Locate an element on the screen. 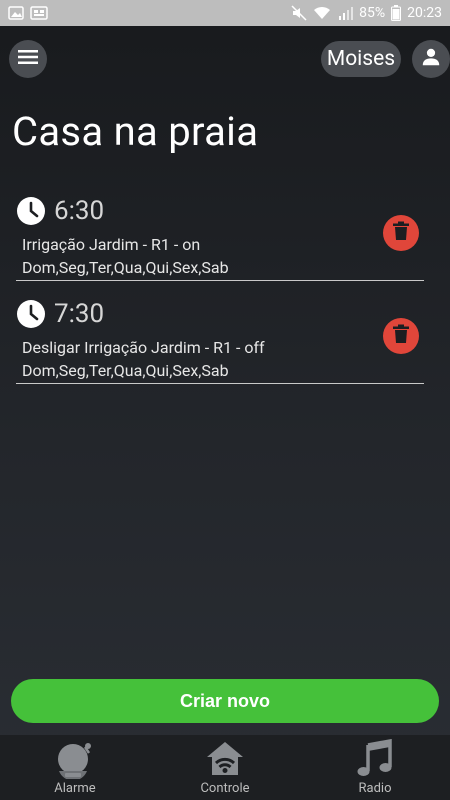 Image resolution: width=450 pixels, height=800 pixels. page-title: Casa na praia is located at coordinates (135, 131).